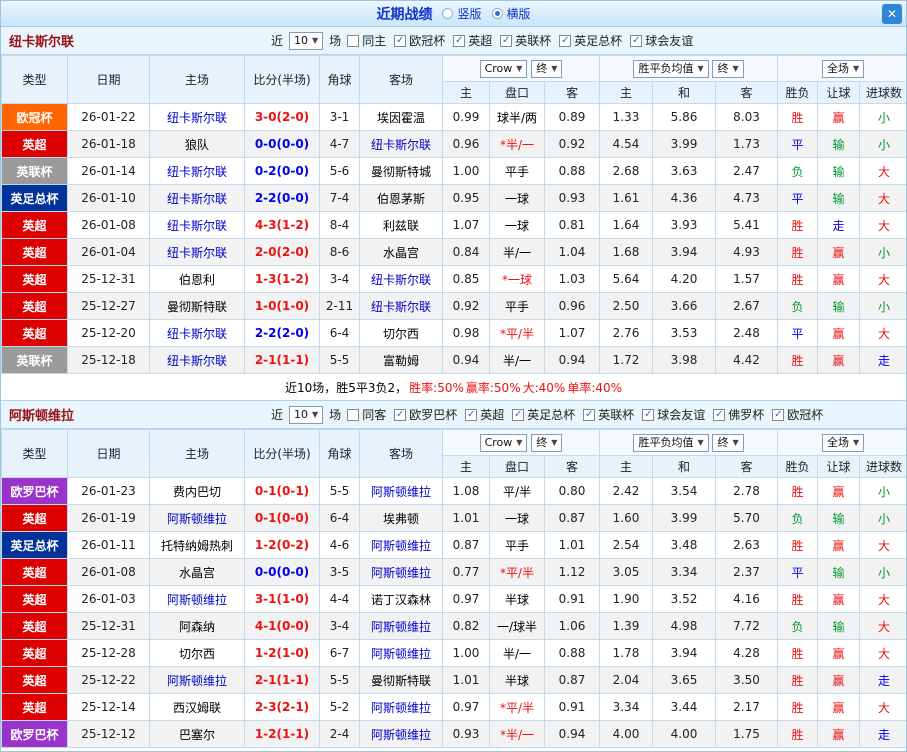 The height and width of the screenshot is (752, 907). Describe the element at coordinates (723, 442) in the screenshot. I see `europe-odds-time-value: 终` at that location.